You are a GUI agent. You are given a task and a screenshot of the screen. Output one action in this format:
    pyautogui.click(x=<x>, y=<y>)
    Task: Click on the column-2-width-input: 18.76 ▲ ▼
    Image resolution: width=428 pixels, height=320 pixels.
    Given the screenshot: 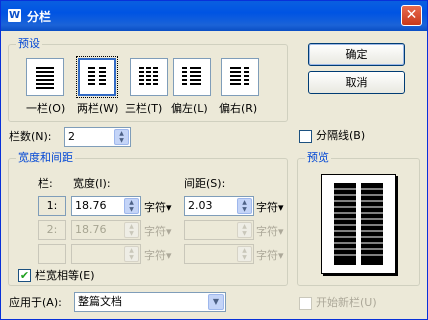 What is the action you would take?
    pyautogui.click(x=106, y=230)
    